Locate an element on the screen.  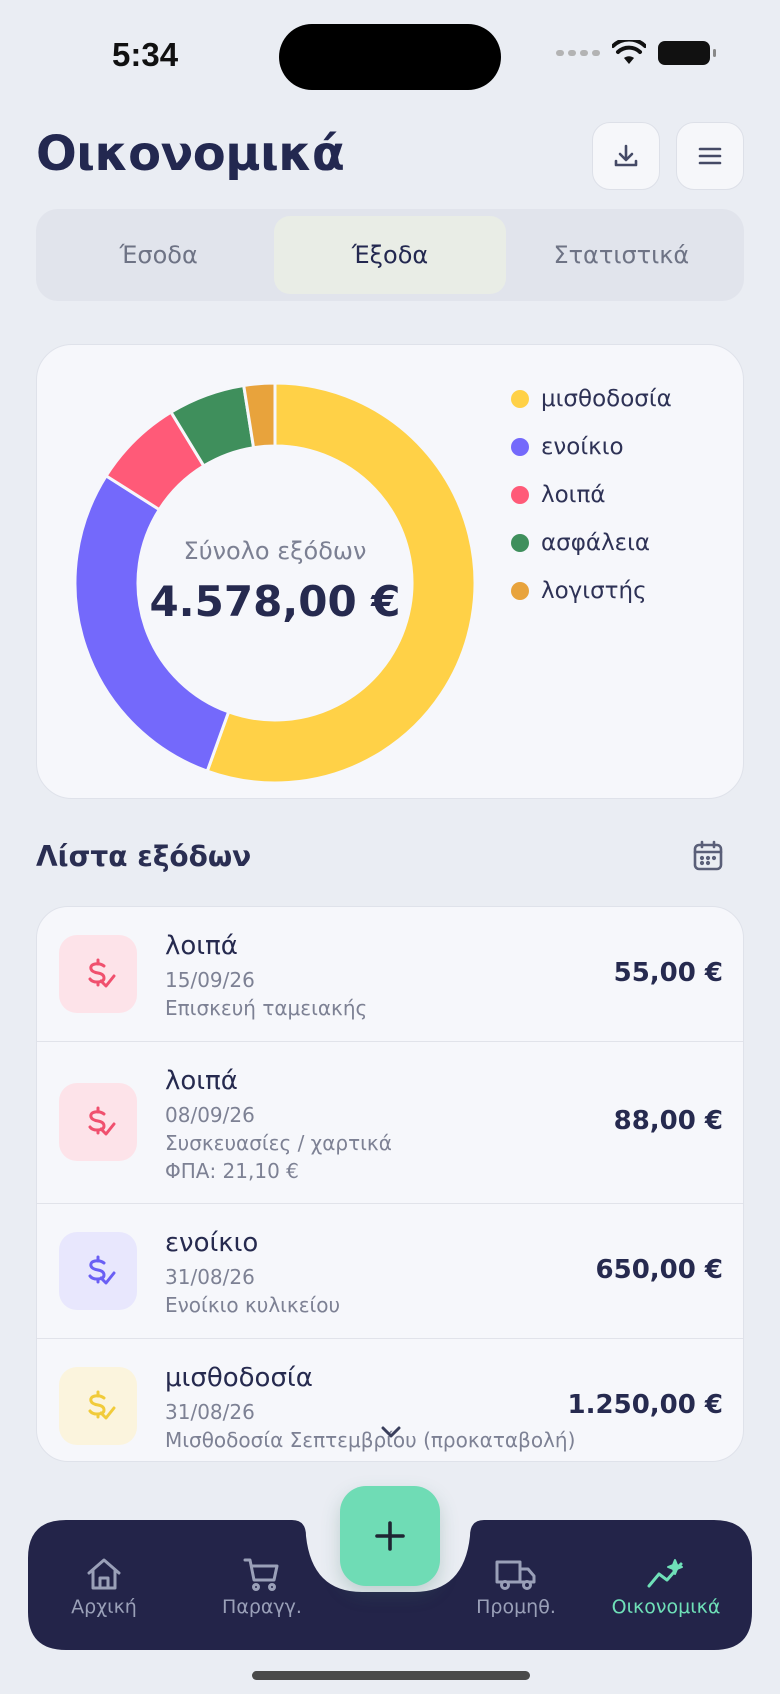
legend-label: ενοίκιο is located at coordinates (582, 447).